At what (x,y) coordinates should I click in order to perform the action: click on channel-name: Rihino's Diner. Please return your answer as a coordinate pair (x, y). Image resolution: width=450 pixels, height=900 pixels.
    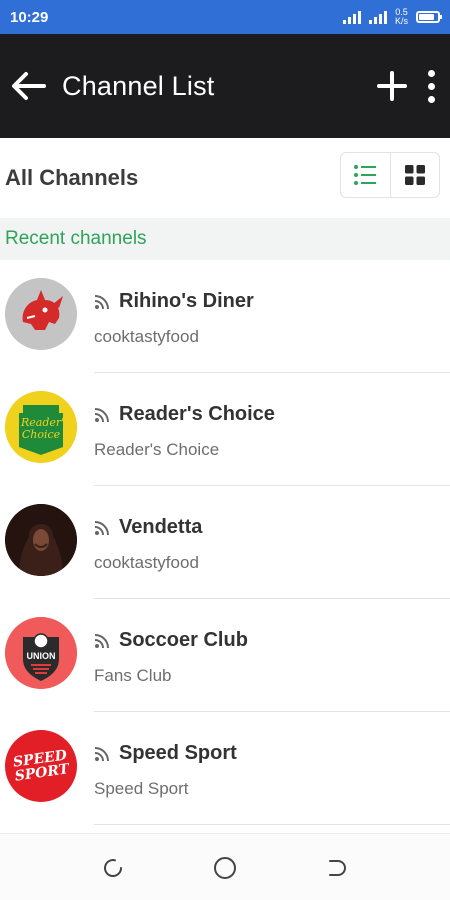
    Looking at the image, I should click on (186, 301).